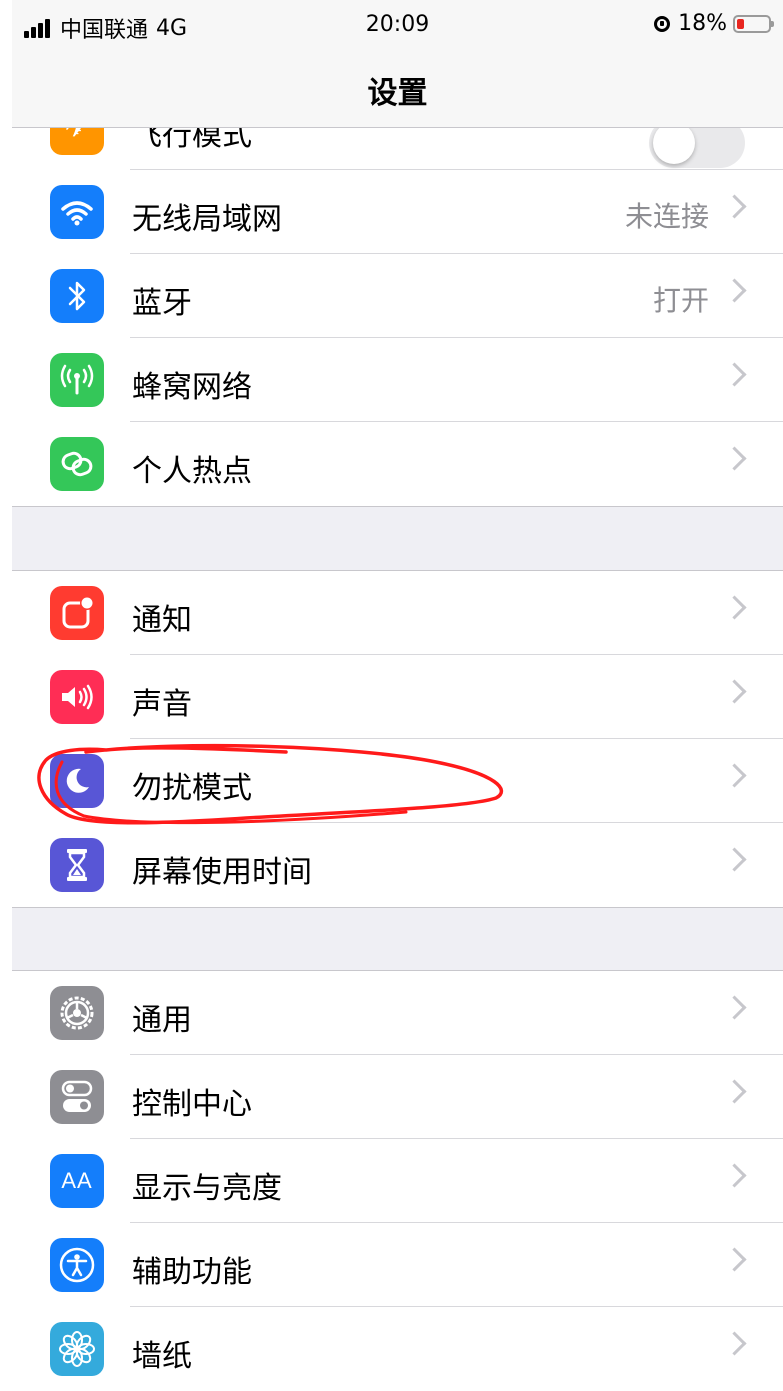 The image size is (783, 1391). I want to click on settings-row-airplane-mode: ✈ 飞行模式, so click(397, 149).